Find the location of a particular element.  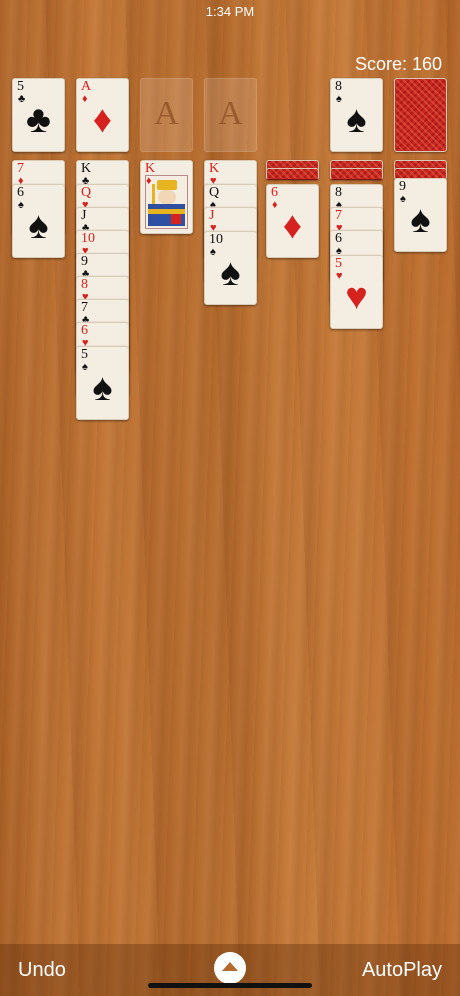

king-head-art is located at coordinates (166, 197).